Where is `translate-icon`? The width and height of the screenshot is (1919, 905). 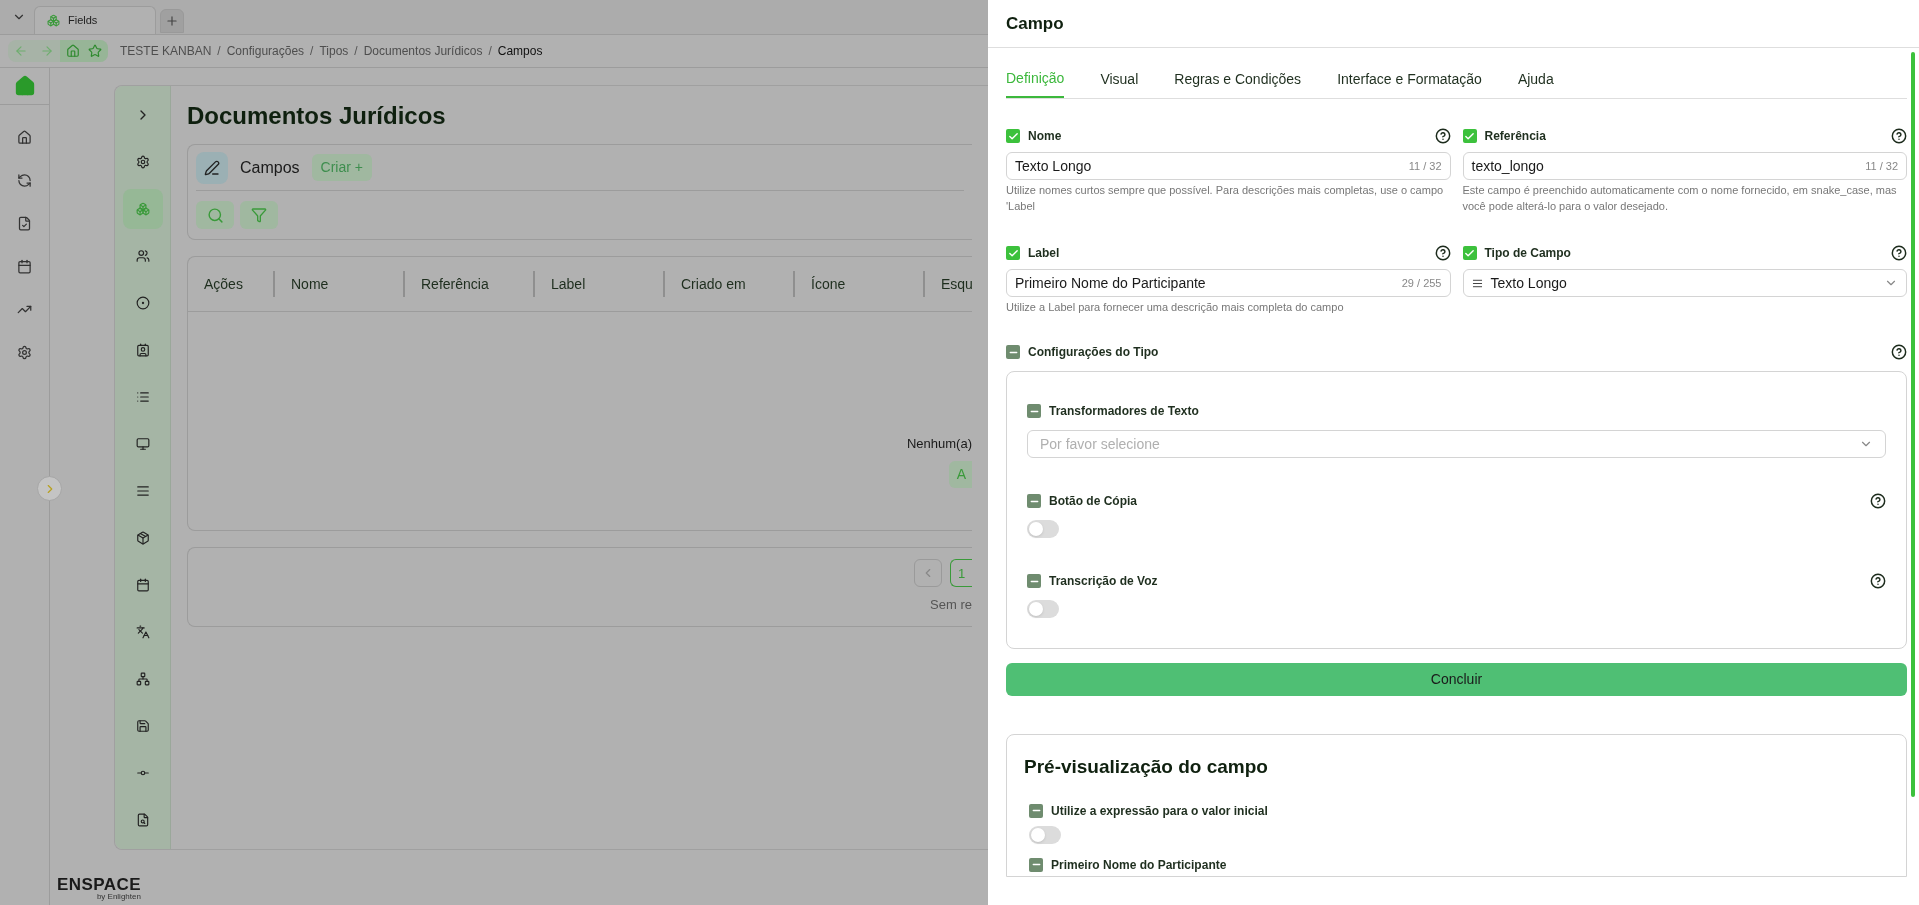 translate-icon is located at coordinates (142, 632).